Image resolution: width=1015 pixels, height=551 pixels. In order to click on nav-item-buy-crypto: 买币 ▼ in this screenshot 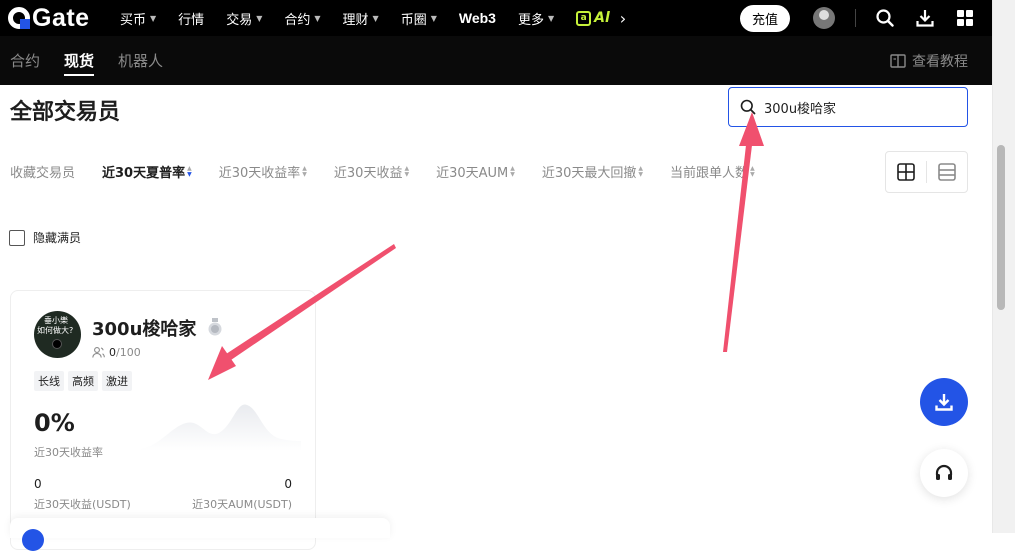, I will do `click(138, 18)`.